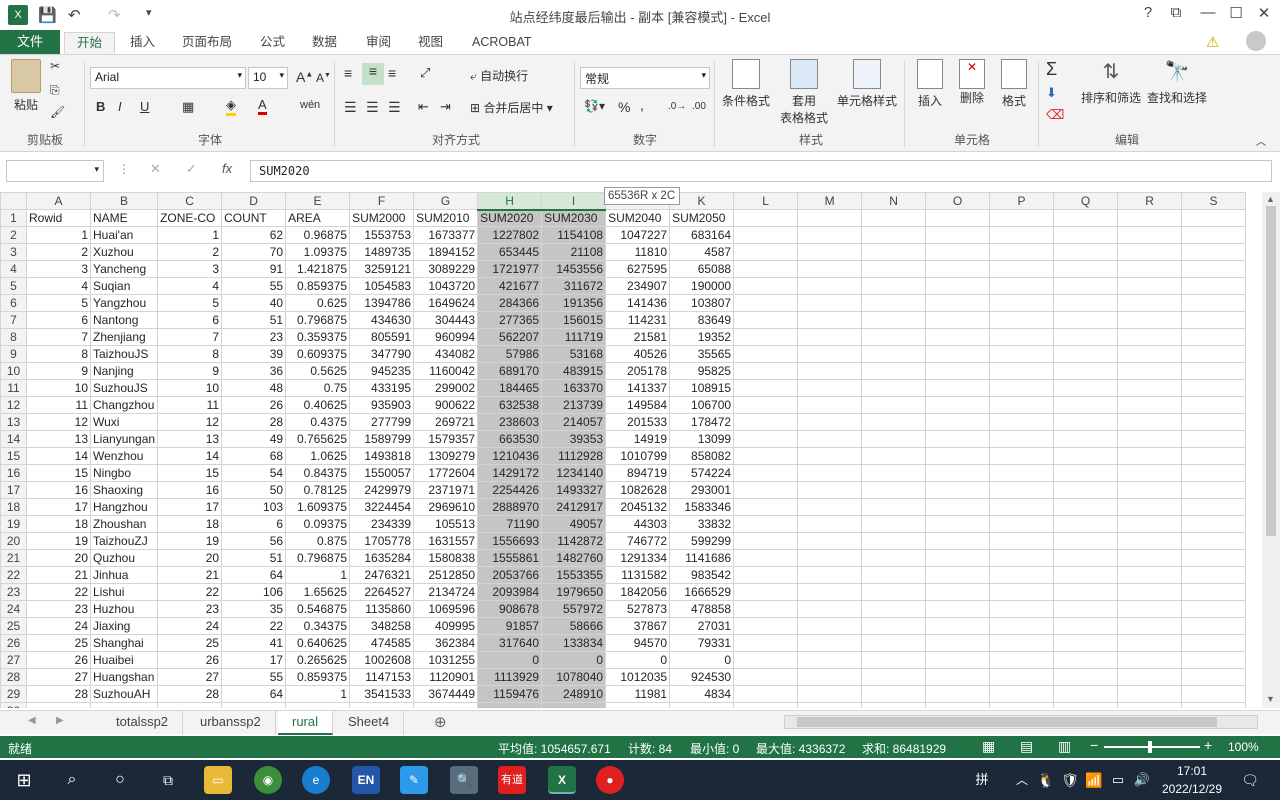 The width and height of the screenshot is (1280, 800). What do you see at coordinates (638, 371) in the screenshot?
I see `cell: 205178` at bounding box center [638, 371].